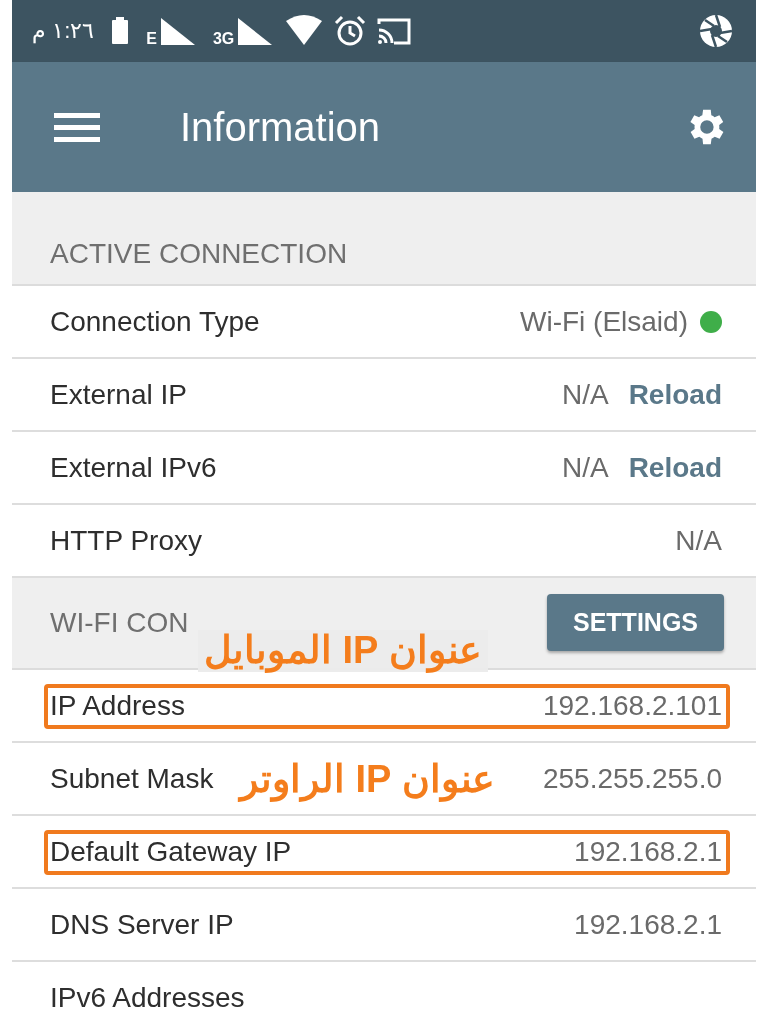  What do you see at coordinates (199, 254) in the screenshot?
I see `section-title: ACTIVE CONNECTION` at bounding box center [199, 254].